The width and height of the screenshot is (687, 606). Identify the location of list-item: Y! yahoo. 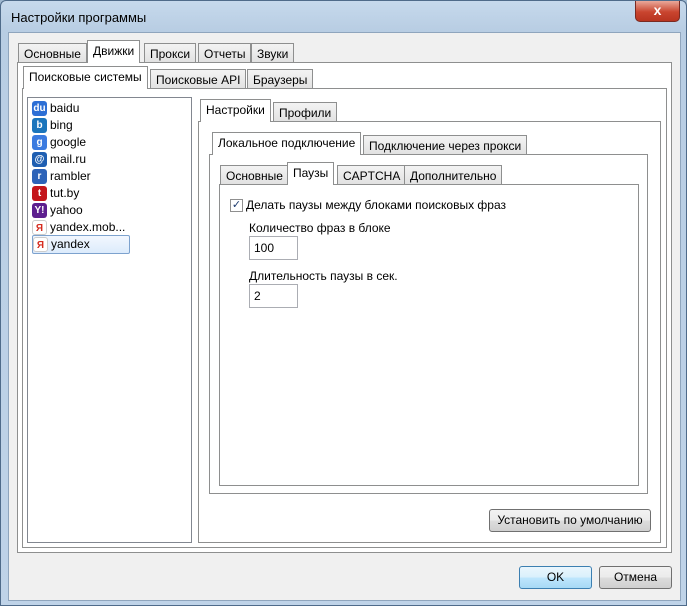
(60, 210).